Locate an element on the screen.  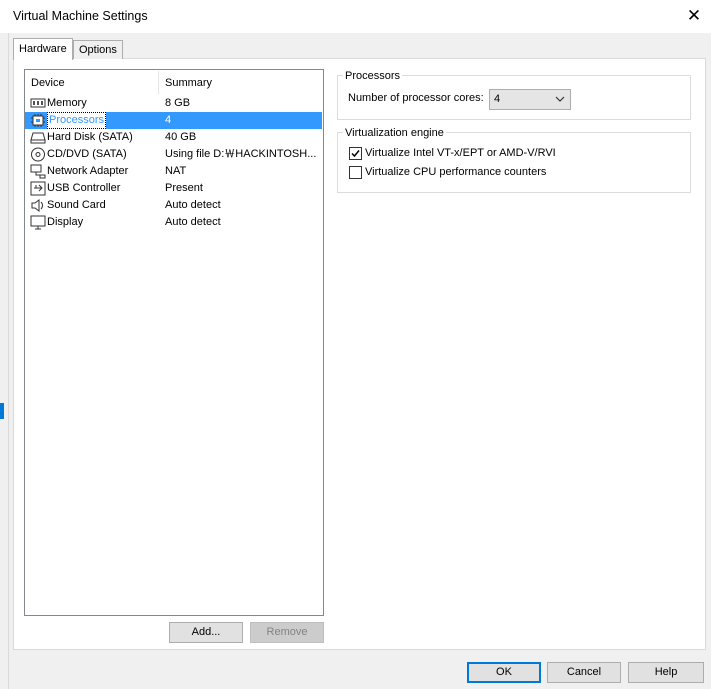
usb-controller-icon is located at coordinates (38, 188).